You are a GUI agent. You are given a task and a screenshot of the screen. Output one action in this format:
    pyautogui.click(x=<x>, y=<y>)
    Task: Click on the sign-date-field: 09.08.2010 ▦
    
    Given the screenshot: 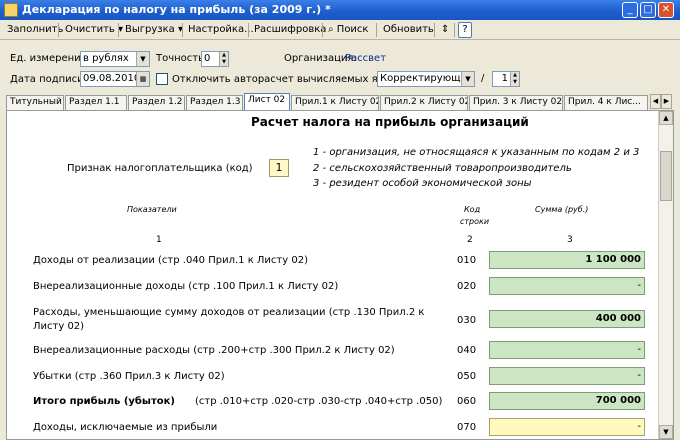 What is the action you would take?
    pyautogui.click(x=115, y=79)
    